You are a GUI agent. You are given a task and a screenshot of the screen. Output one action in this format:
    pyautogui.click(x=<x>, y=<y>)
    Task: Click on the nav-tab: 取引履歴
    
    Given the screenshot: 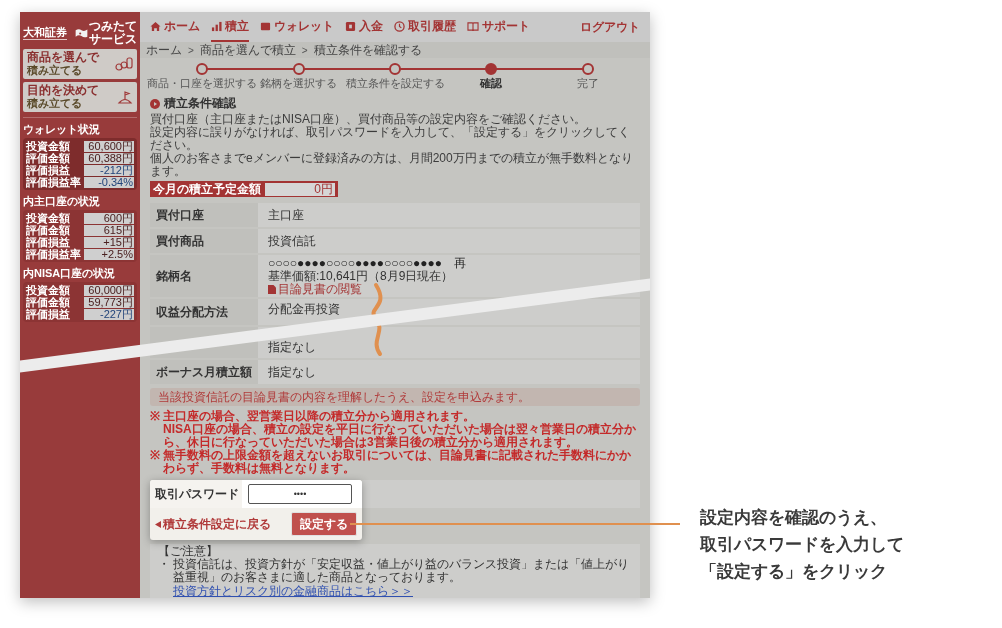 What is the action you would take?
    pyautogui.click(x=425, y=27)
    